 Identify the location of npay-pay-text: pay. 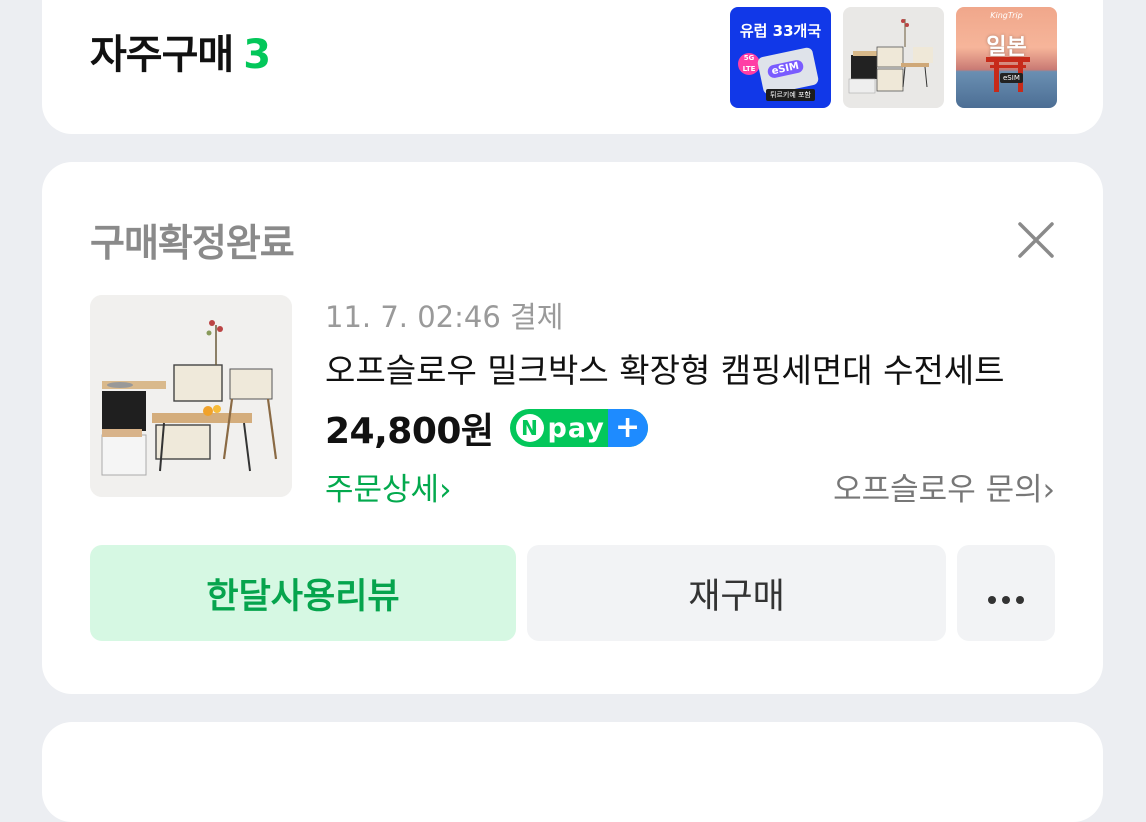
(576, 428).